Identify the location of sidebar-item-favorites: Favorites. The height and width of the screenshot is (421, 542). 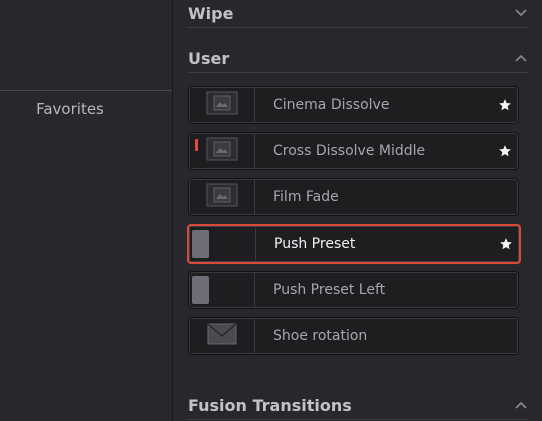
(70, 109).